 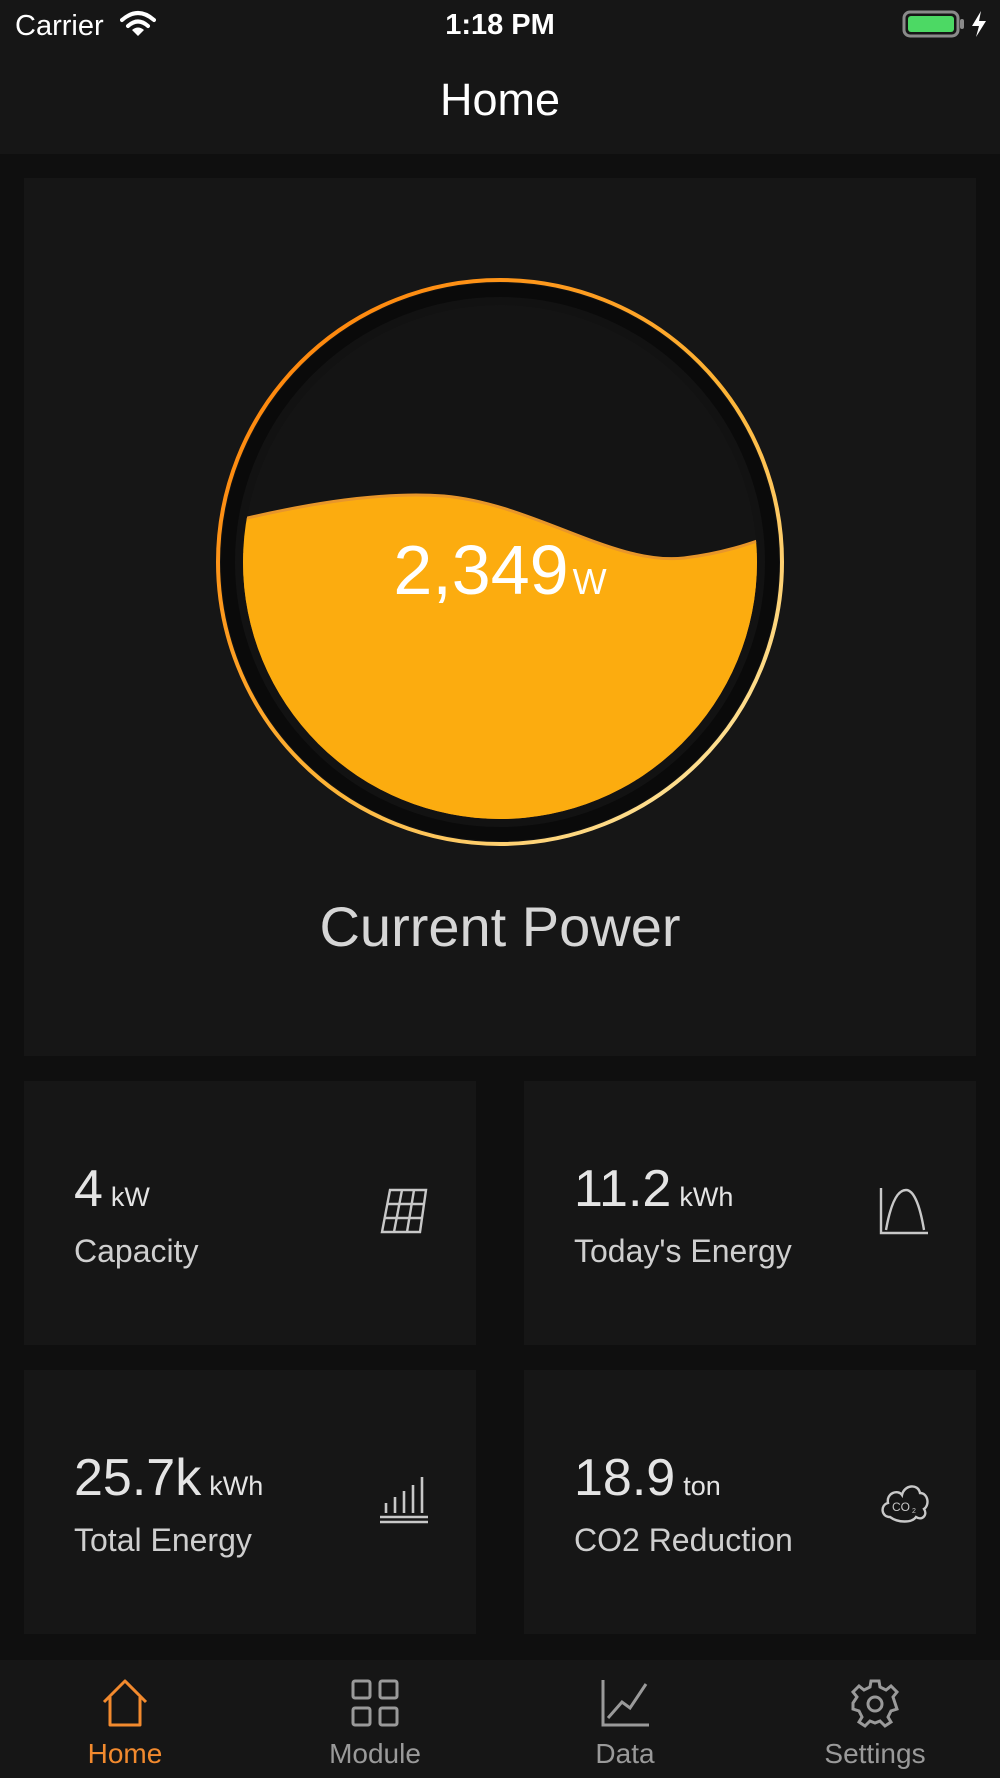 What do you see at coordinates (623, 1189) in the screenshot?
I see `todays-energy-value: 11.2` at bounding box center [623, 1189].